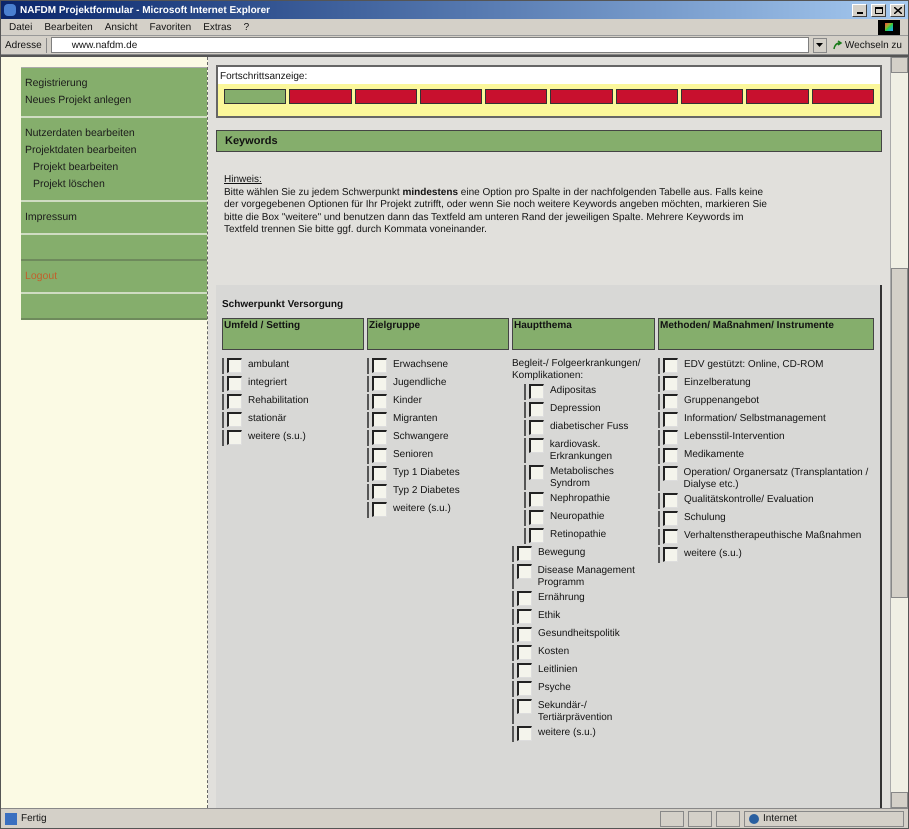  What do you see at coordinates (496, 211) in the screenshot?
I see `hint-text: Bitte wählen Sie zu jedem Schwerpunkt mindestens eine Option pro Spalte in der nachfolgenden Tabelle aus. Falls keine der vorgegebenen Optionen für Ihr Projekt zutrifft, oder wenn Sie noch weitere Keywords angeben möchten, markieren Sie bitte die Box "weitere" und benutzen dann das Textfeld am unteren Rand der jeweiligen Spalte. Mehrere Keywords im Textfeld trennen Sie bitte ggf. durch Kommata voneinander.` at bounding box center [496, 211].